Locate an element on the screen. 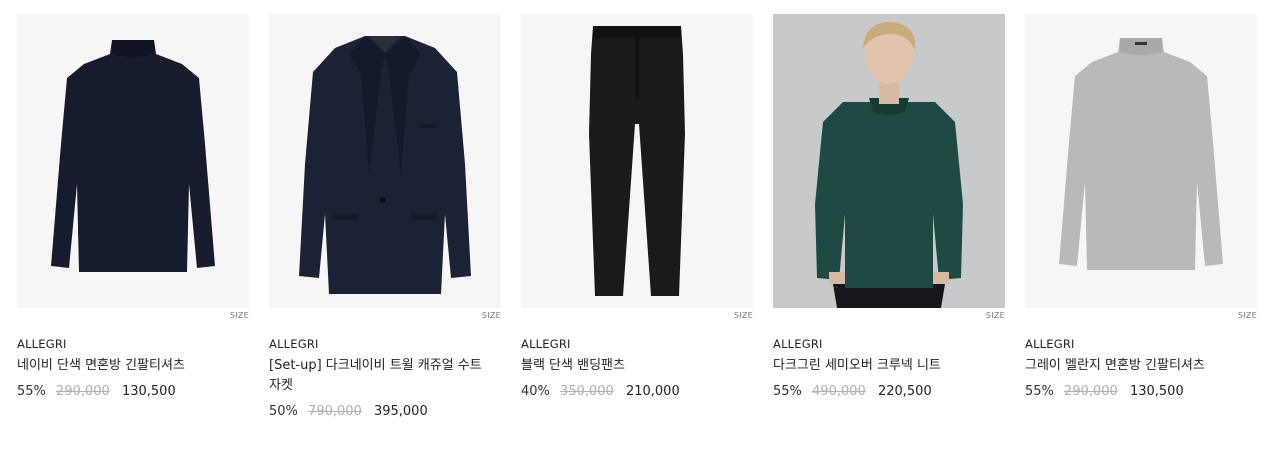  model-green-knit-sweater-icon is located at coordinates (889, 161).